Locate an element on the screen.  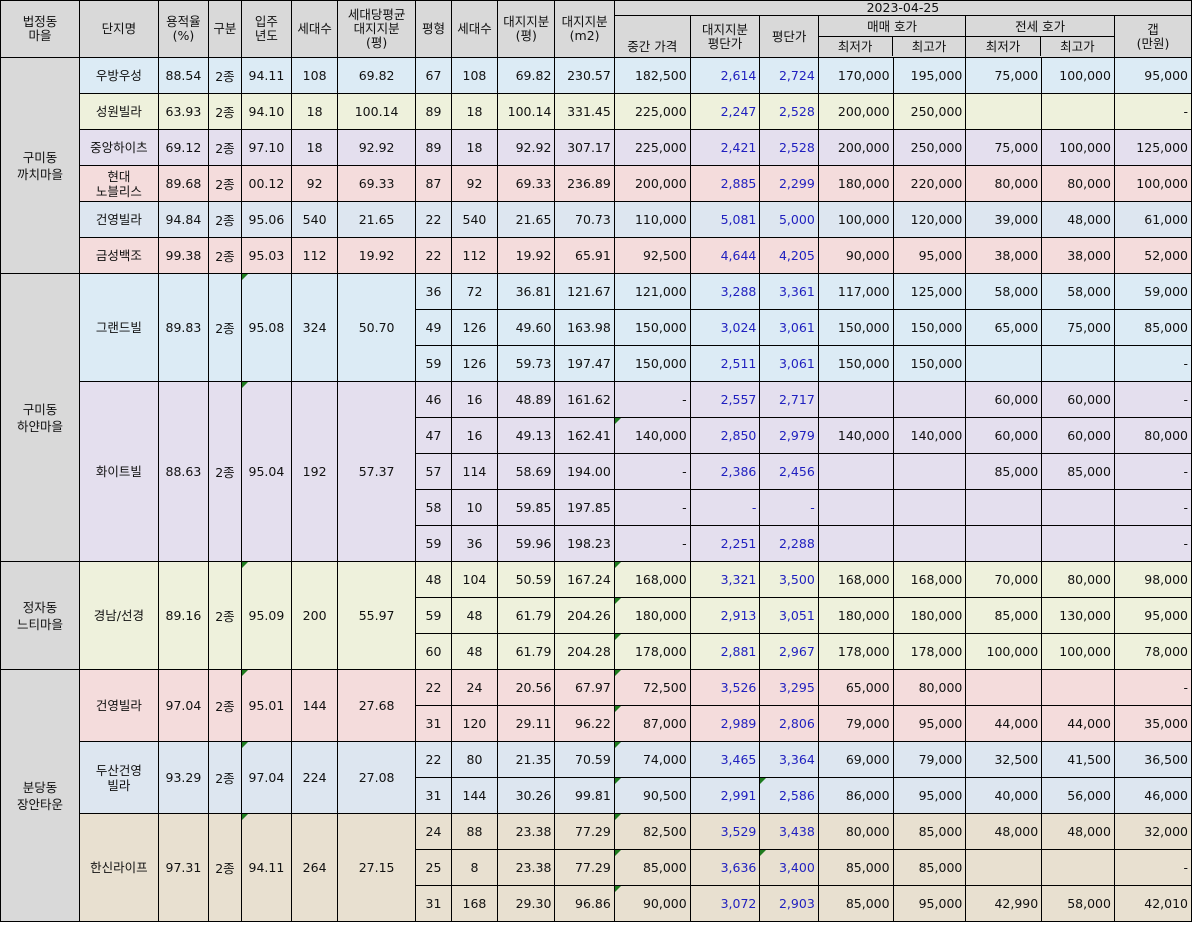
cell-land-m2: 230.57 is located at coordinates (584, 75).